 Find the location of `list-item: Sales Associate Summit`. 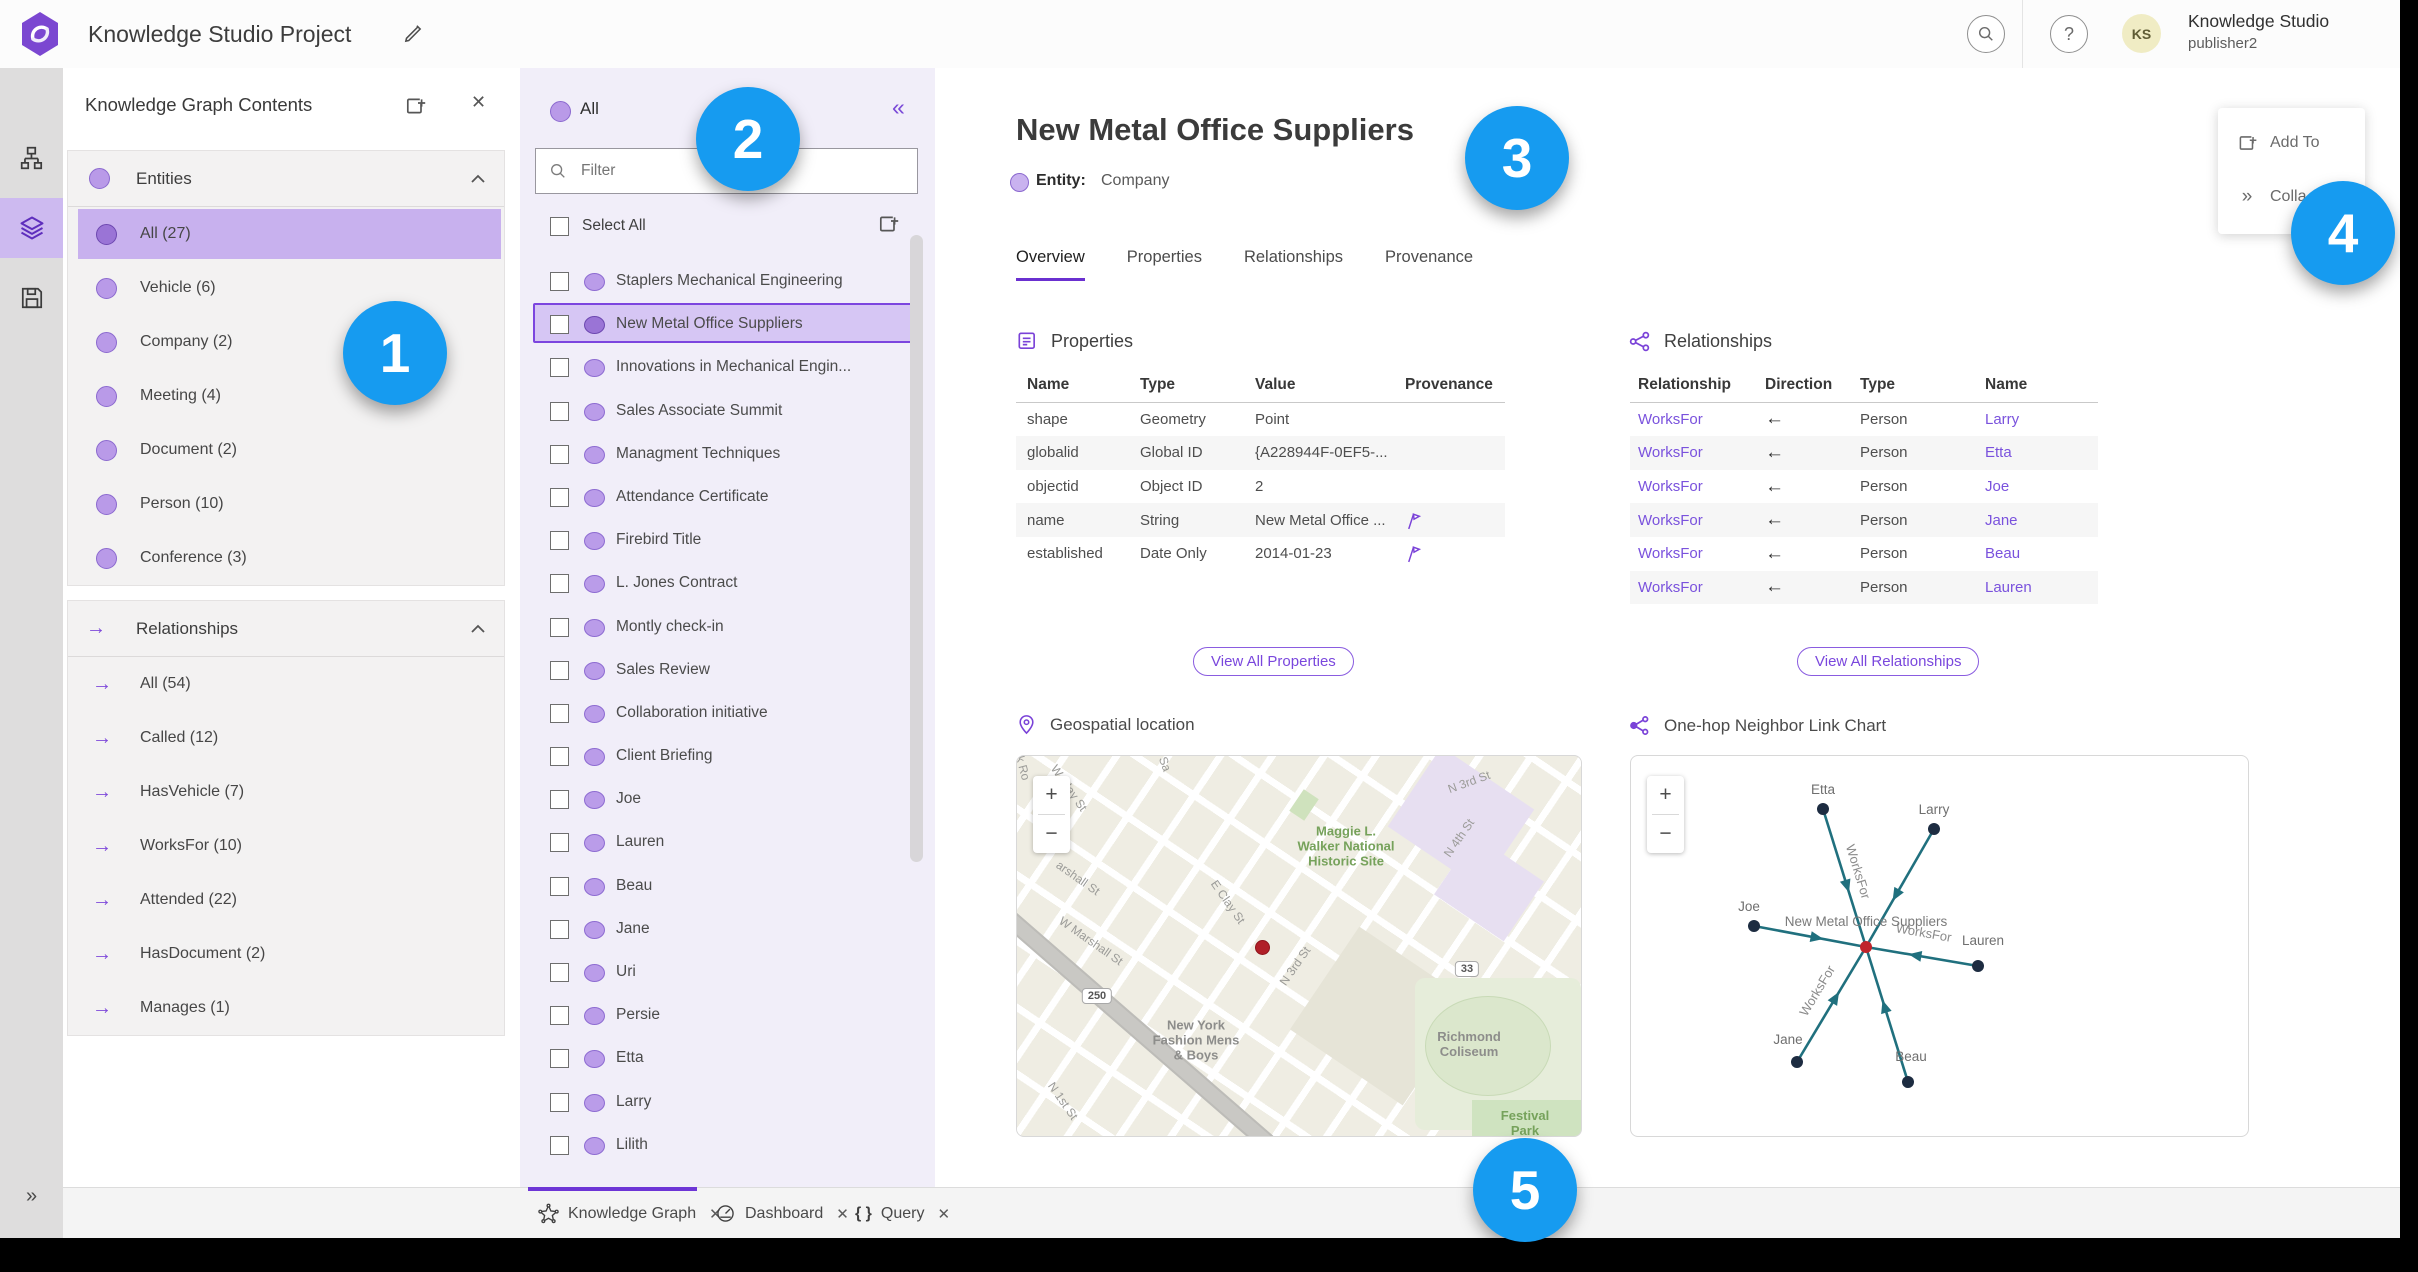

list-item: Sales Associate Summit is located at coordinates (727, 410).